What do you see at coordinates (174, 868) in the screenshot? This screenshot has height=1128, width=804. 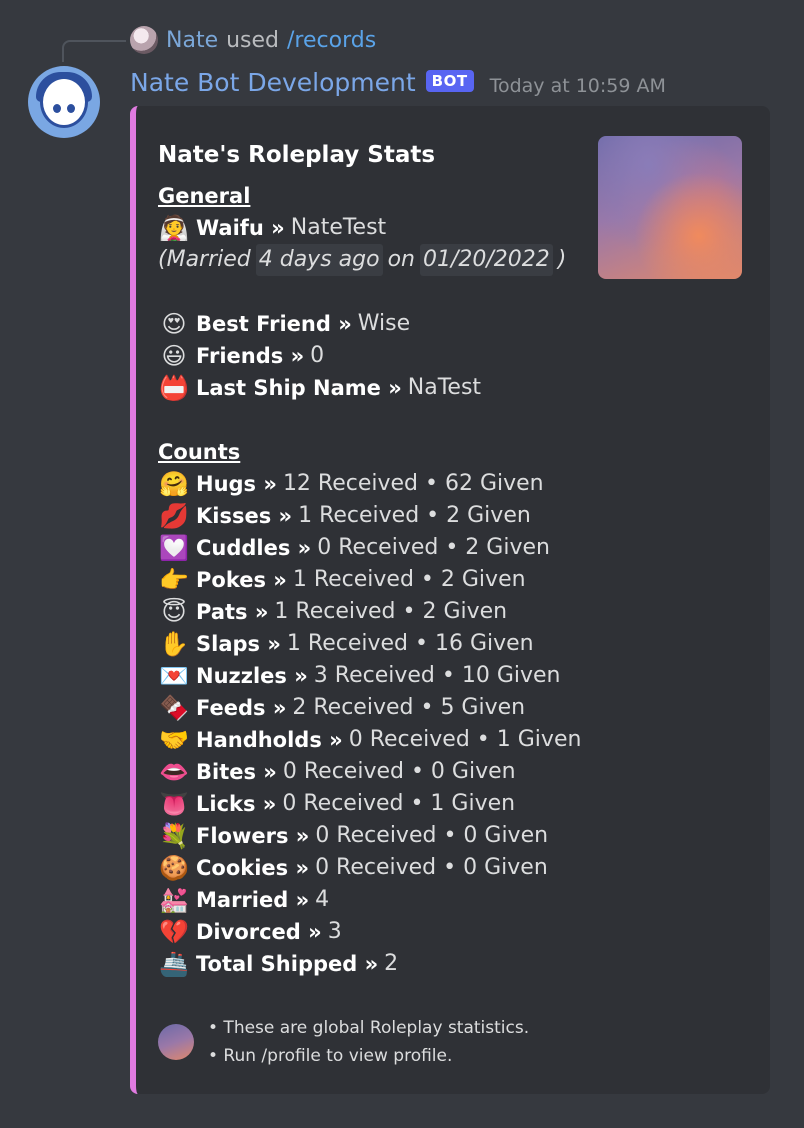 I see `cookie-icon: 🍪` at bounding box center [174, 868].